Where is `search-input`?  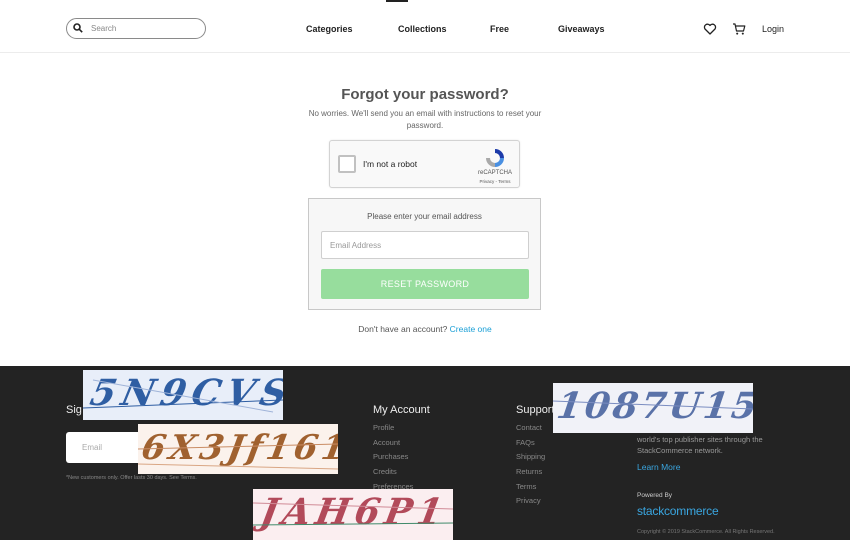
search-input is located at coordinates (141, 28).